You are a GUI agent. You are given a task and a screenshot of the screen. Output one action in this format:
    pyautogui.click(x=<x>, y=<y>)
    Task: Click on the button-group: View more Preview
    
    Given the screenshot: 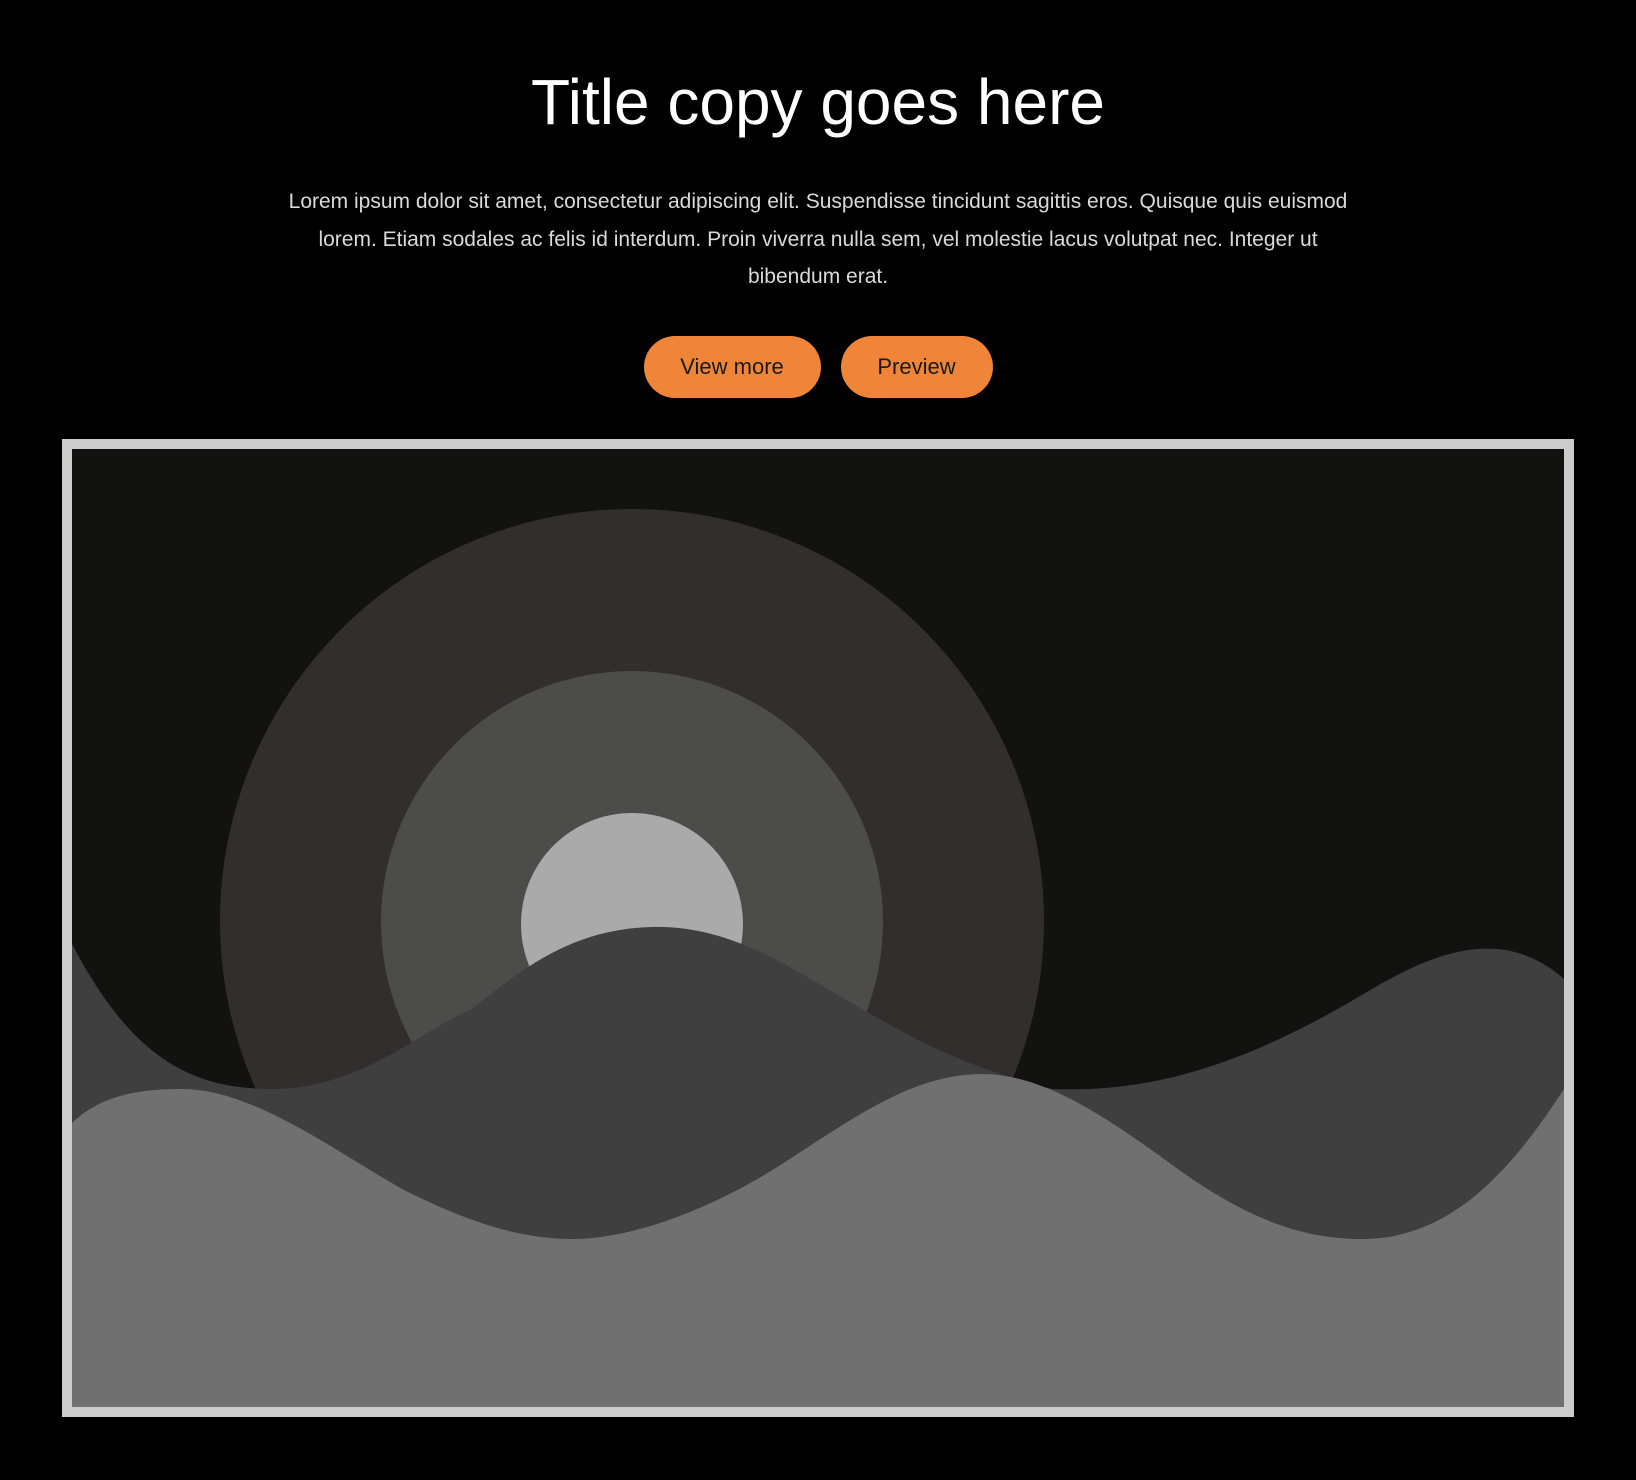 What is the action you would take?
    pyautogui.click(x=818, y=367)
    